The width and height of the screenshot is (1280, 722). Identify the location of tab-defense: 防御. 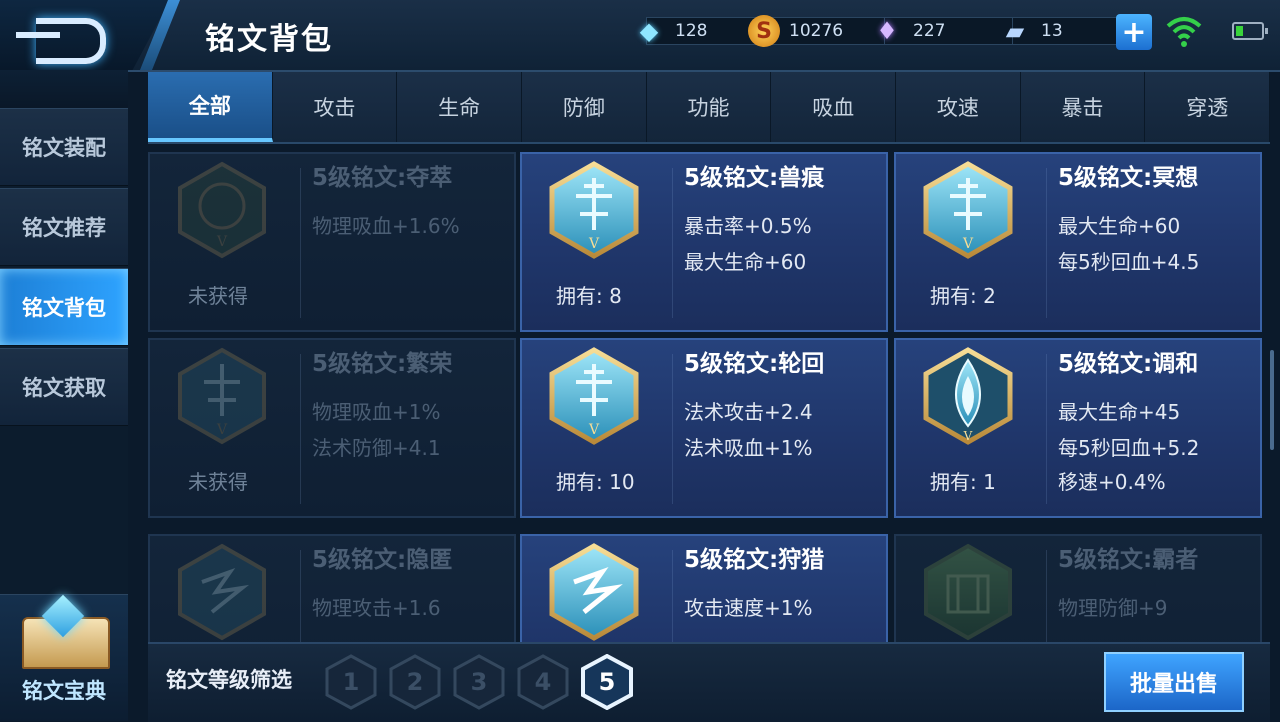
(584, 107).